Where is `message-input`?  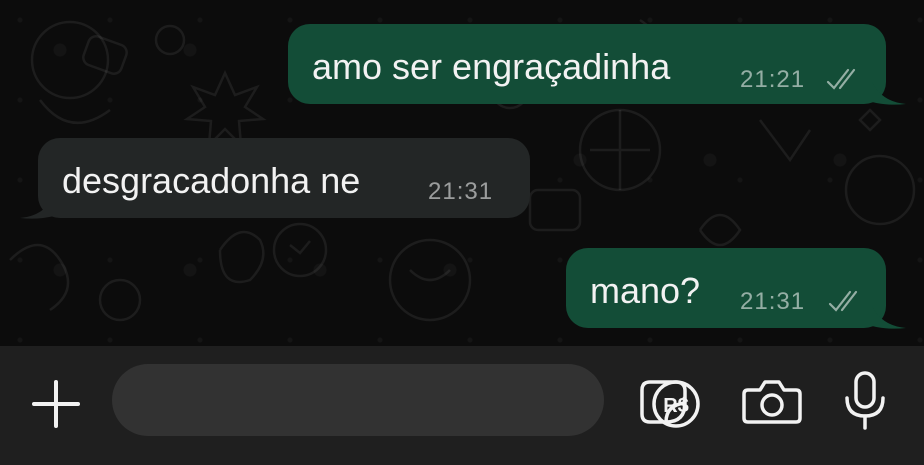
message-input is located at coordinates (399, 400).